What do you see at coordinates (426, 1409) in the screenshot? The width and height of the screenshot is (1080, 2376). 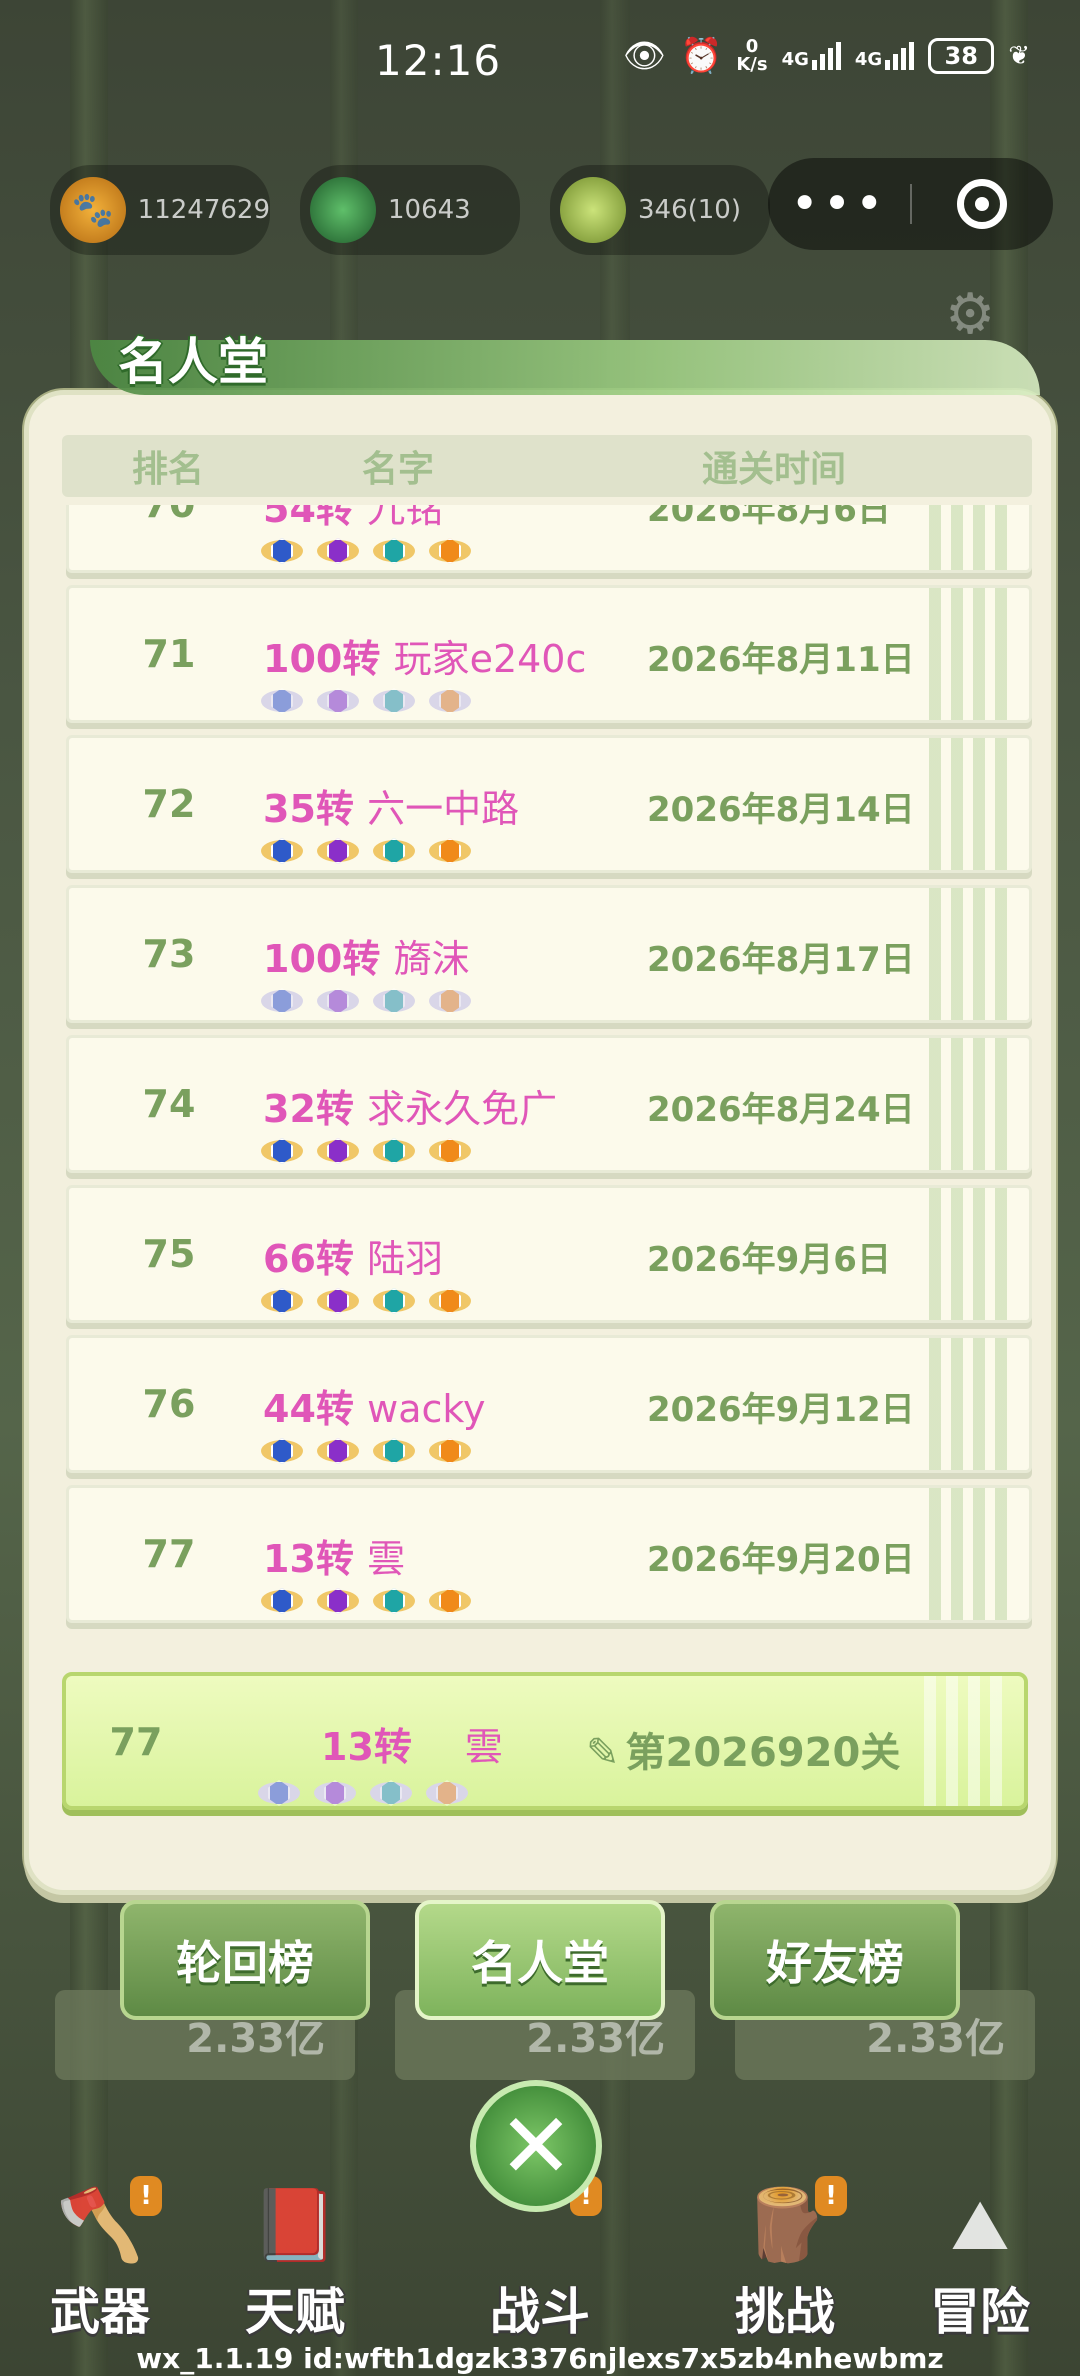 I see `row-player-name: wacky` at bounding box center [426, 1409].